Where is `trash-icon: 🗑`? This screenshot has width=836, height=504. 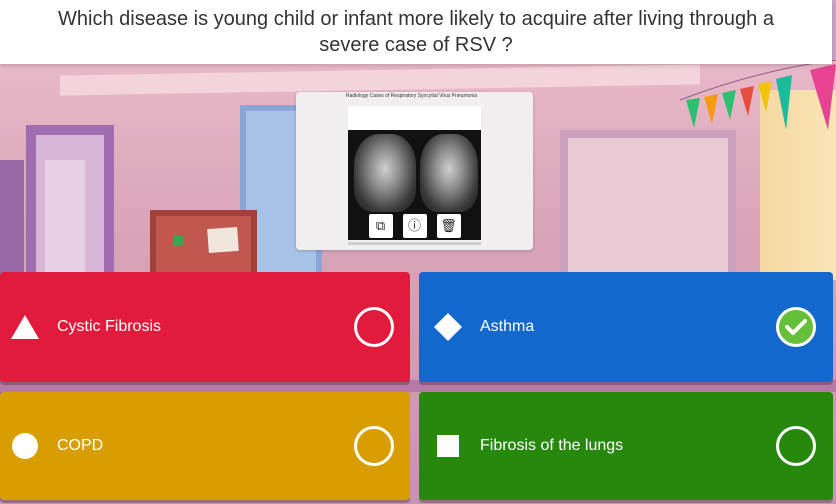 trash-icon: 🗑 is located at coordinates (448, 226).